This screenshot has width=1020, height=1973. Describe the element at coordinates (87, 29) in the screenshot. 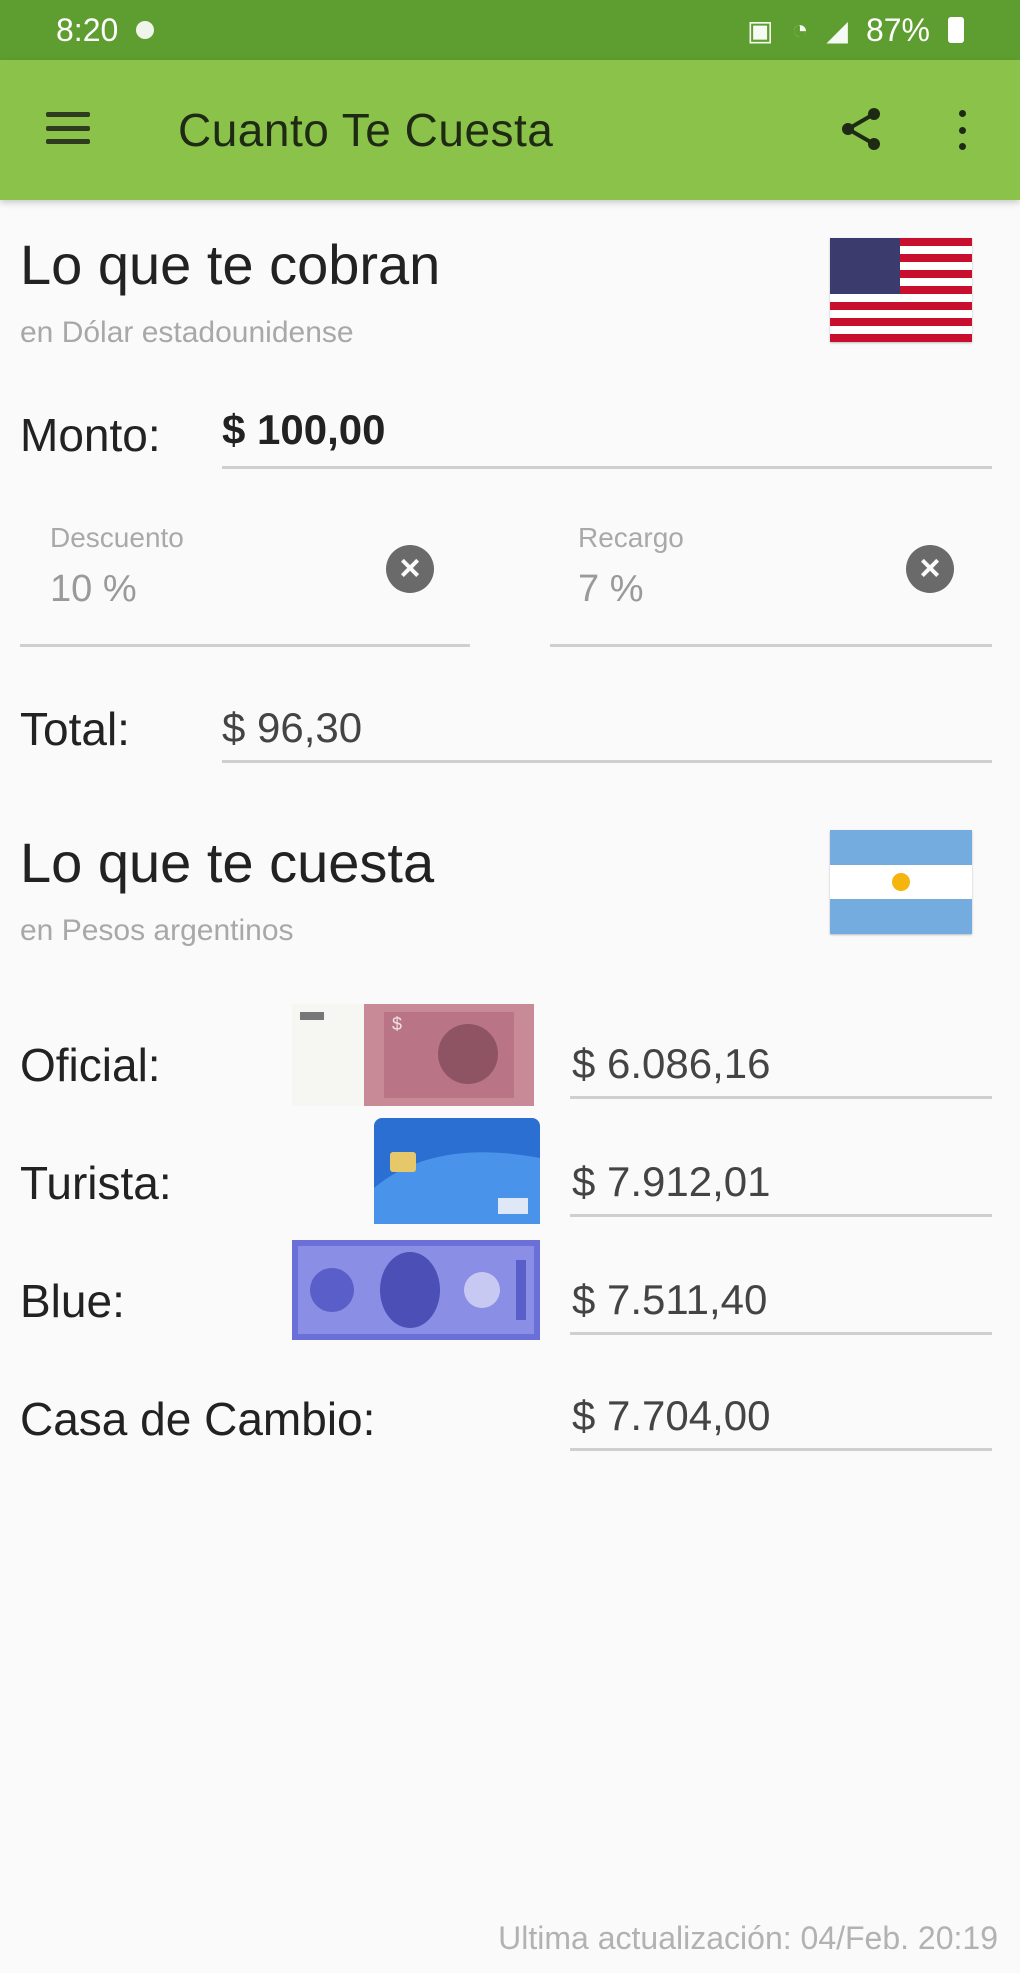

I see `status-time: 8:20` at that location.